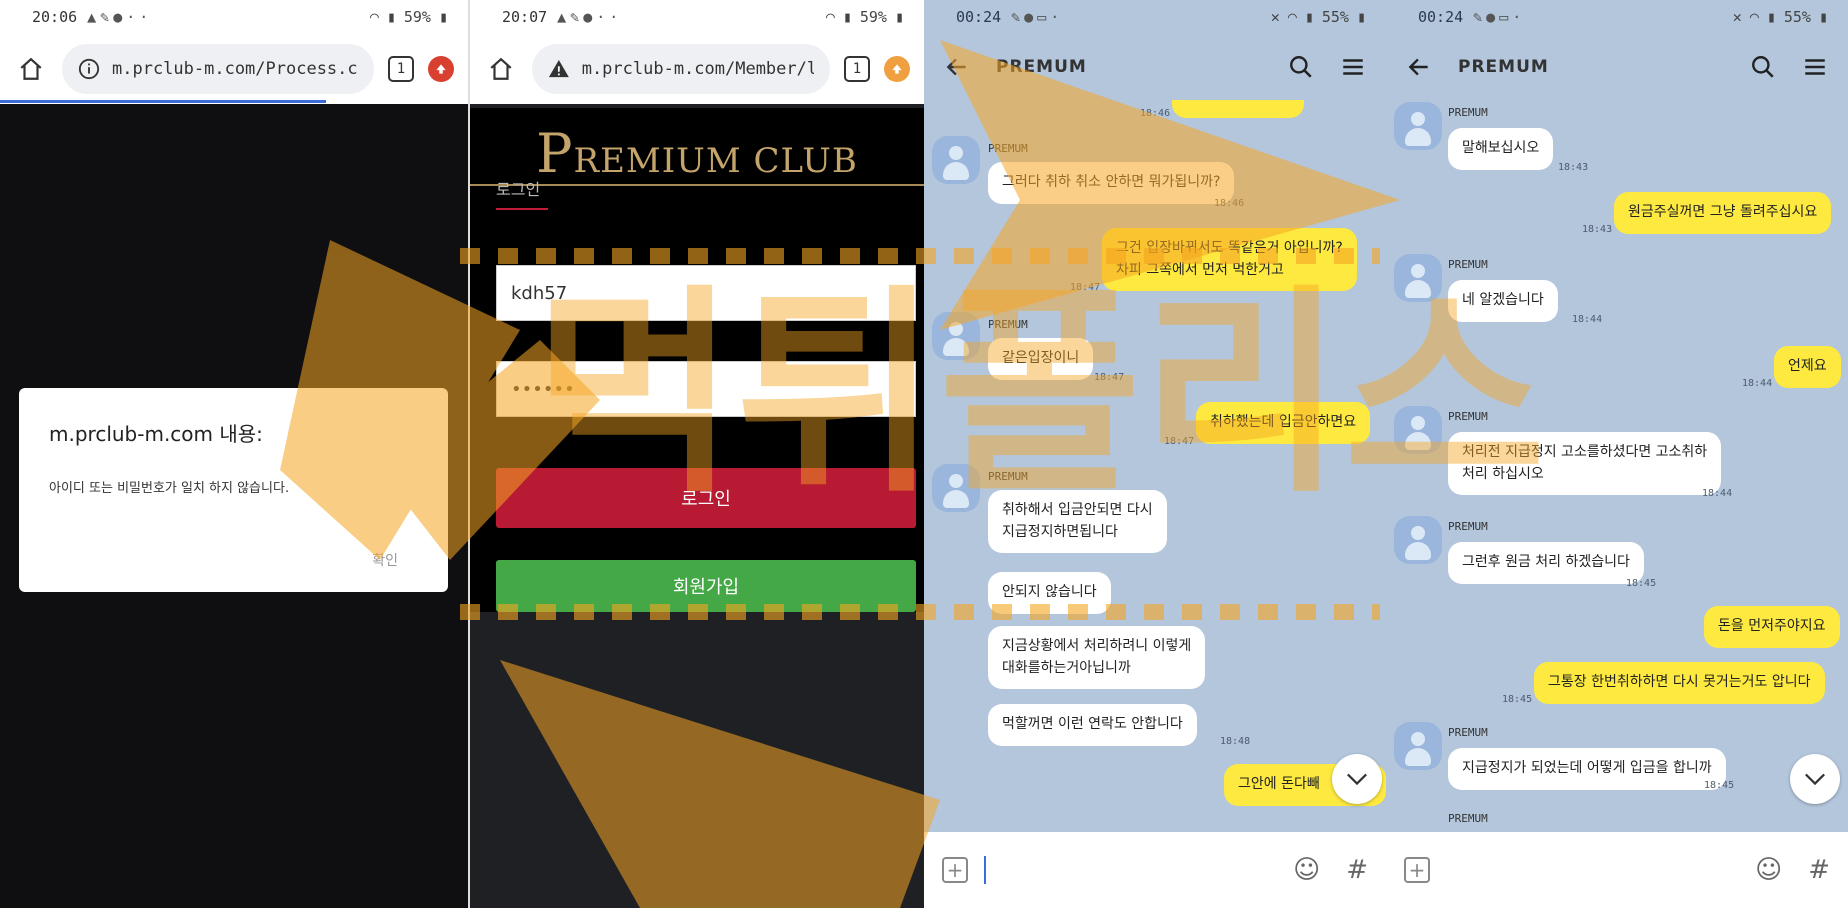 The image size is (1848, 908). I want to click on message-input, so click(985, 870).